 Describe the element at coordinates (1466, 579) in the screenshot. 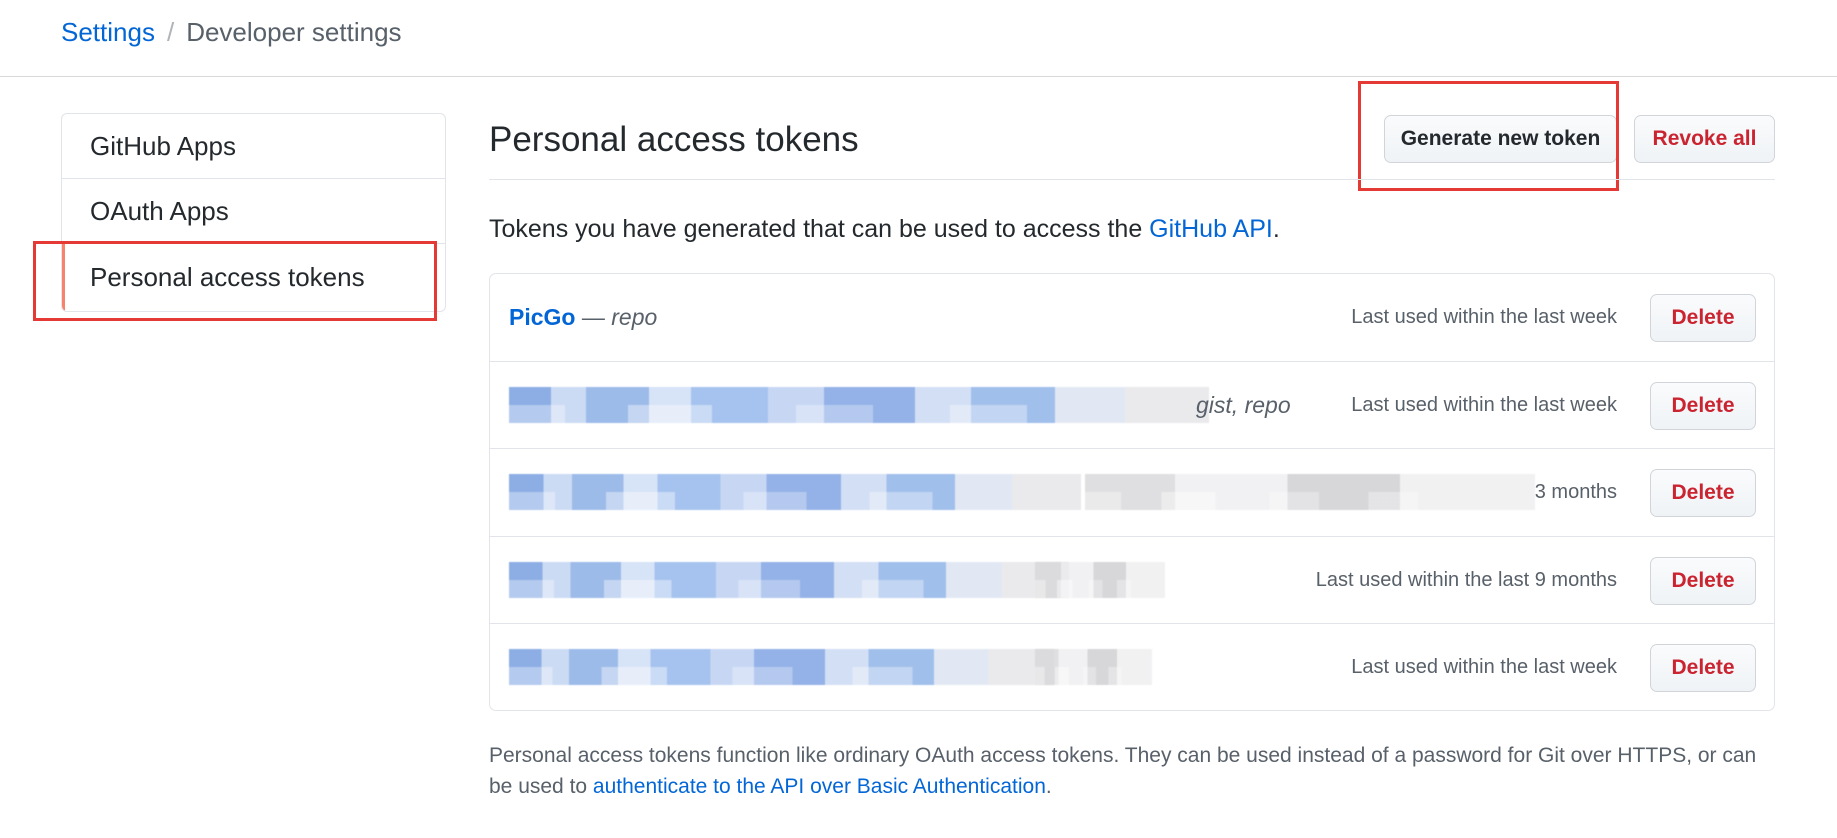

I see `token-last-used: Last used within the last 9 months` at that location.